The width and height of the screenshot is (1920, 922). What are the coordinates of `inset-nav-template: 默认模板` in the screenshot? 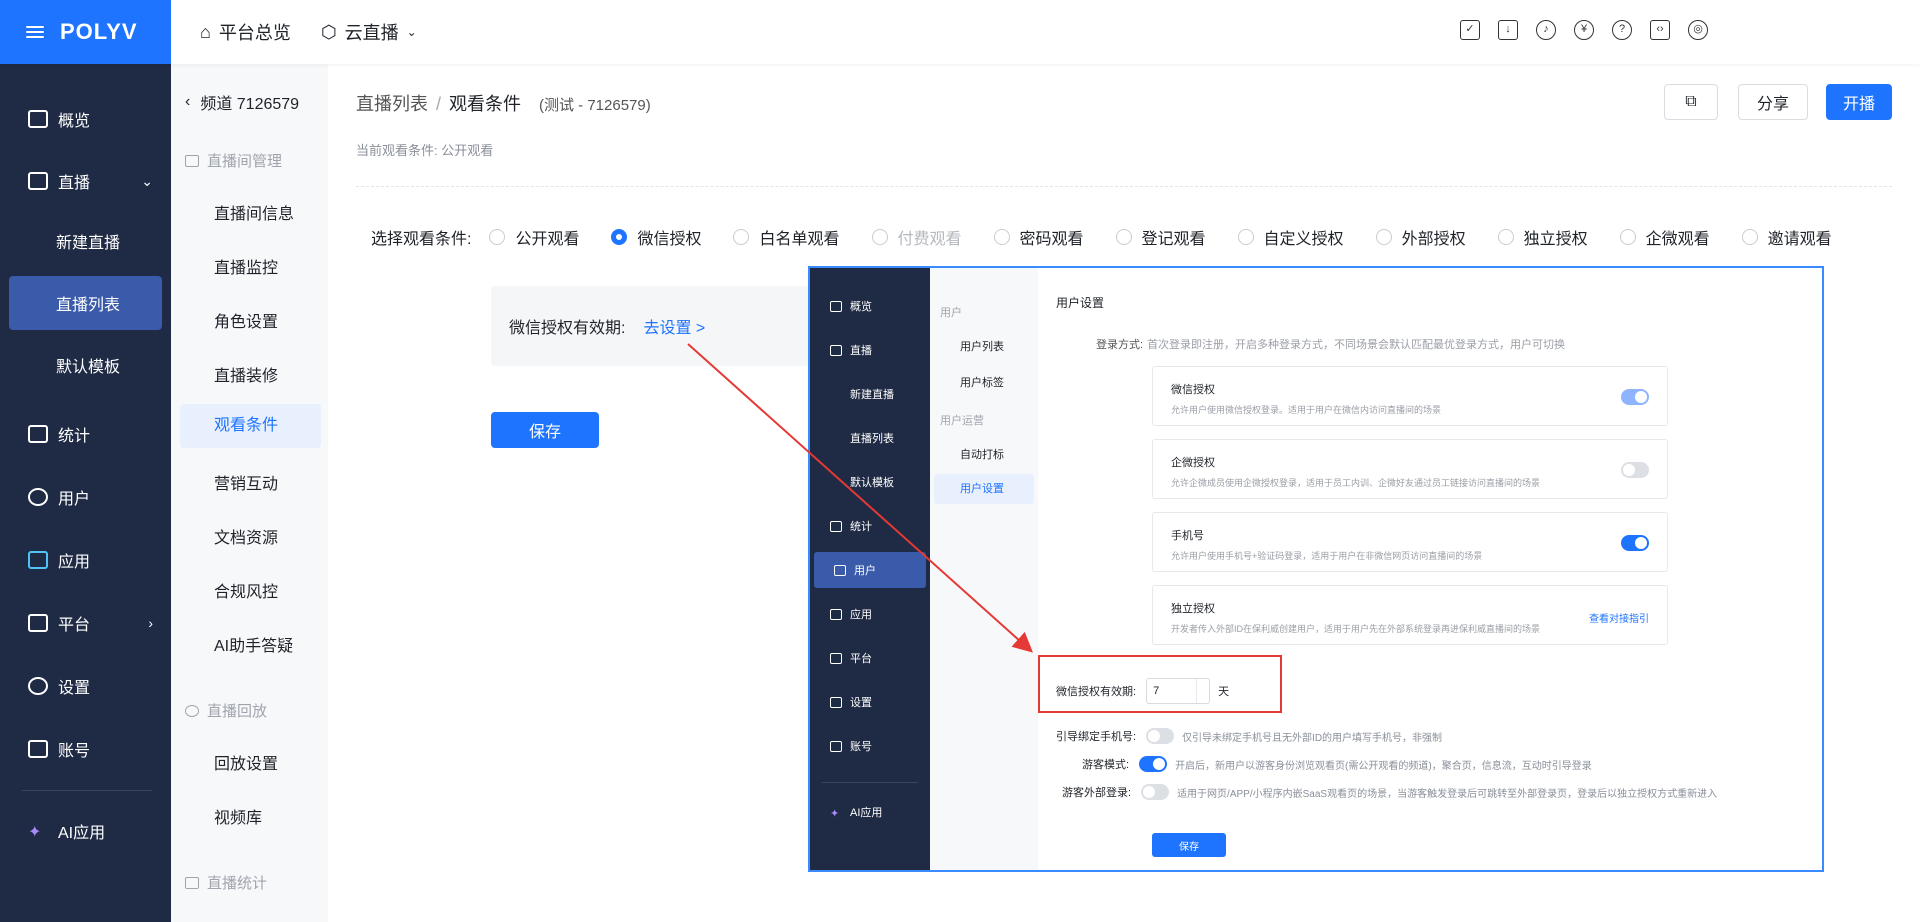 It's located at (872, 483).